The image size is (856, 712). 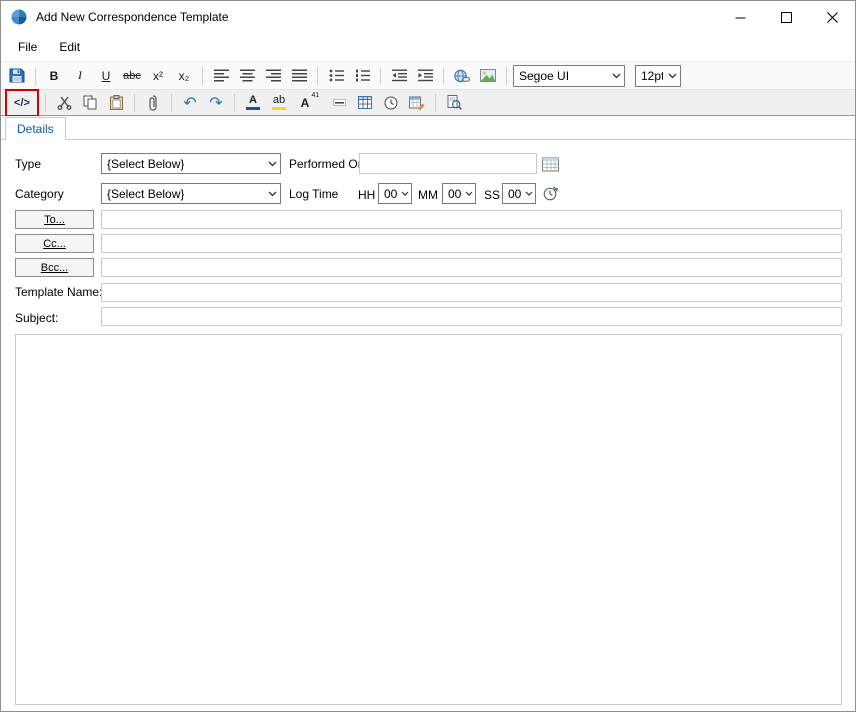 What do you see at coordinates (247, 76) in the screenshot?
I see `align-center-button` at bounding box center [247, 76].